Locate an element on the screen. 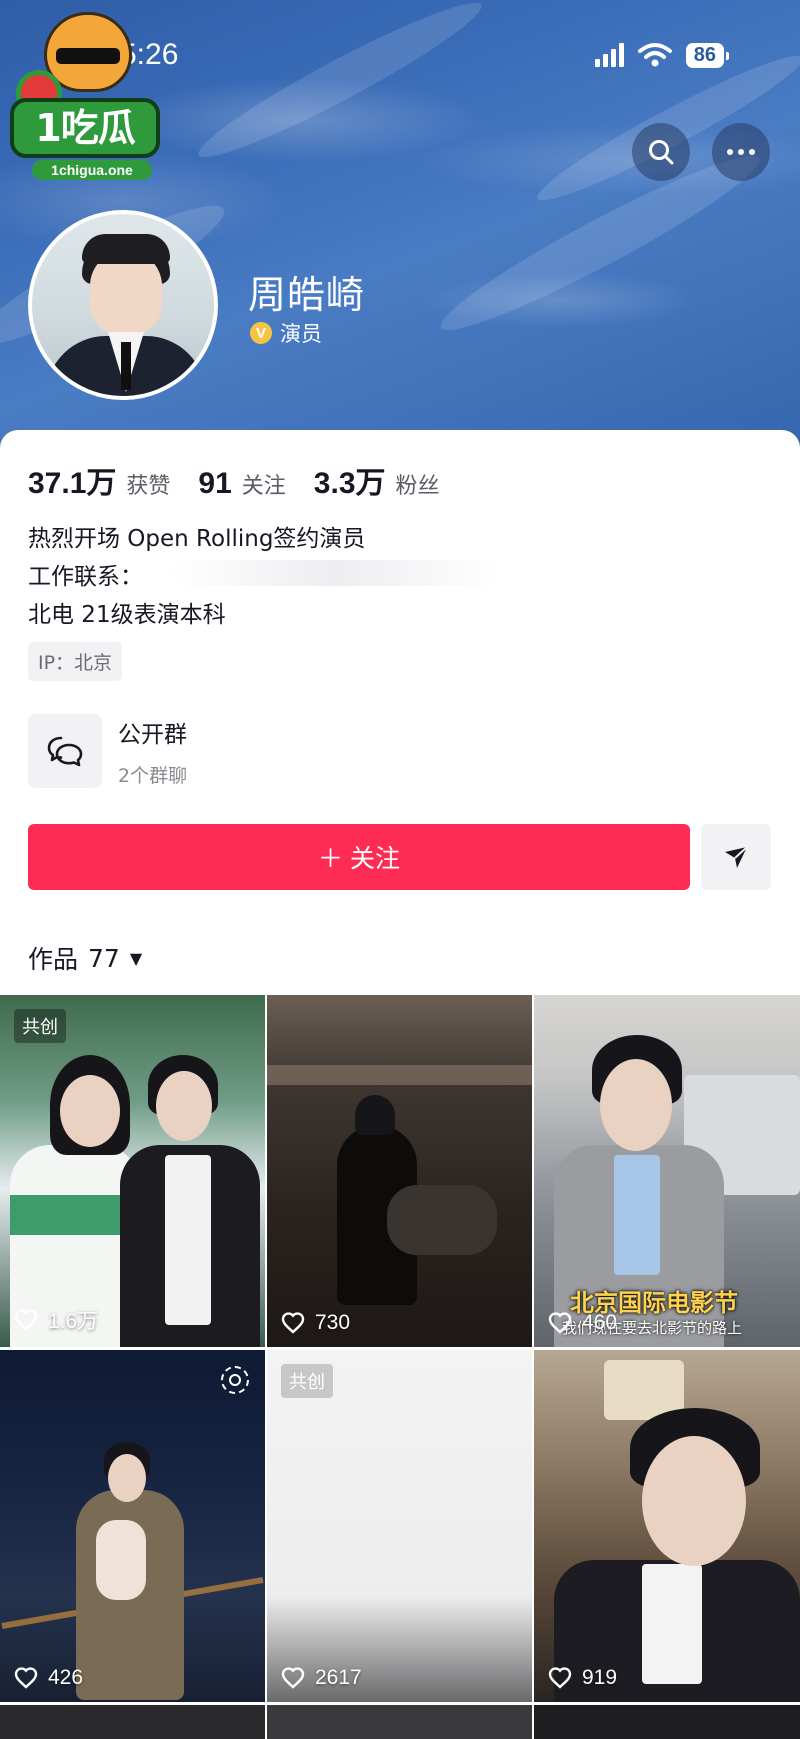  public-group-entry: 公开群 2个群聊 is located at coordinates (107, 751).